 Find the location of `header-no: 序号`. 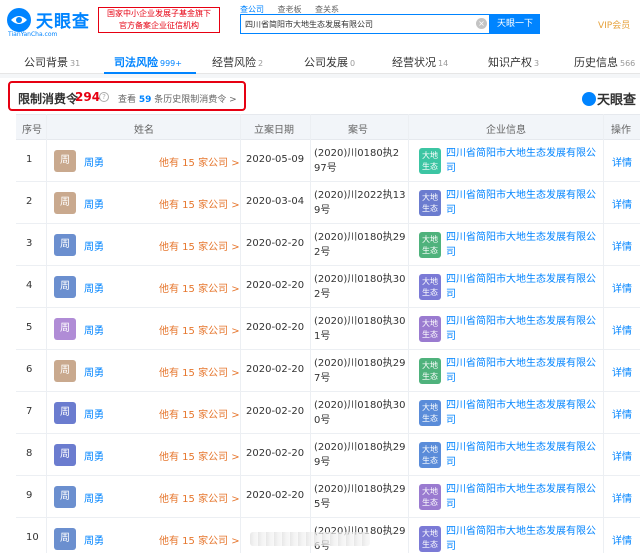

header-no: 序号 is located at coordinates (32, 130).